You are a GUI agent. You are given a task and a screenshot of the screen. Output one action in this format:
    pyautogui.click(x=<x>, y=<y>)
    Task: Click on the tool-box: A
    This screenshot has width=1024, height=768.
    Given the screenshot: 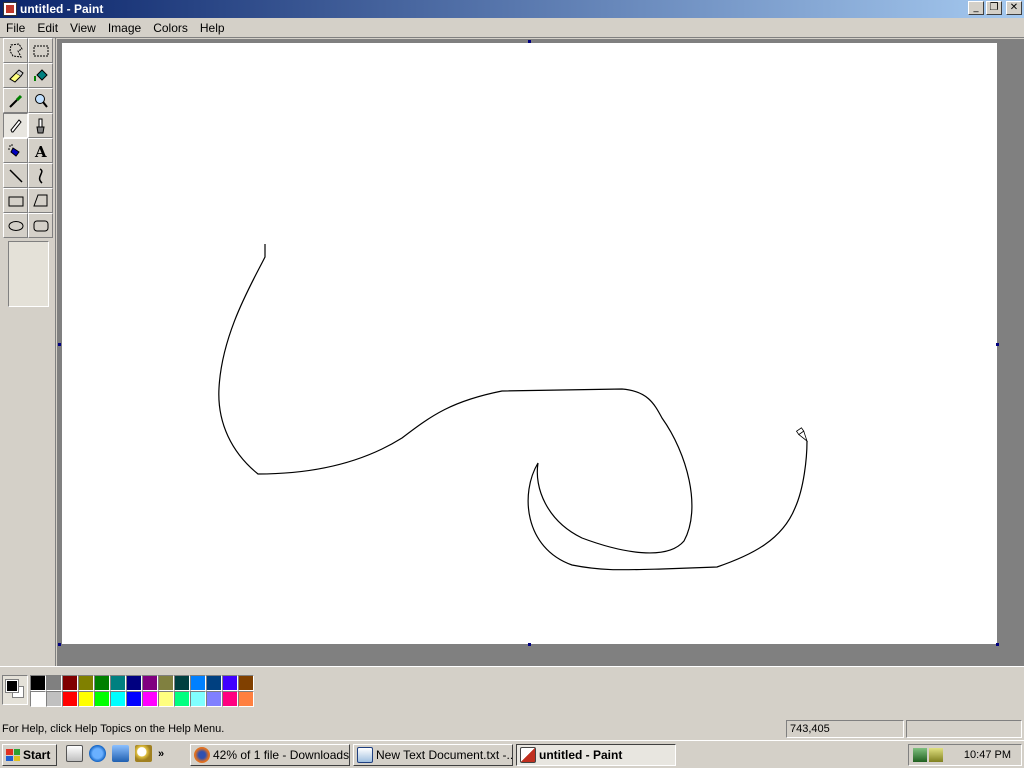 What is the action you would take?
    pyautogui.click(x=28, y=352)
    